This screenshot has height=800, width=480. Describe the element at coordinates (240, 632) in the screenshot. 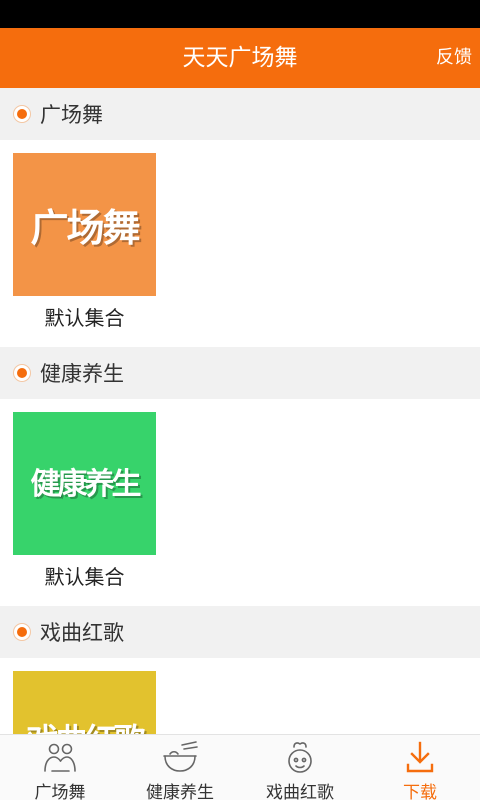

I see `section-header-opera: 戏曲红歌` at that location.